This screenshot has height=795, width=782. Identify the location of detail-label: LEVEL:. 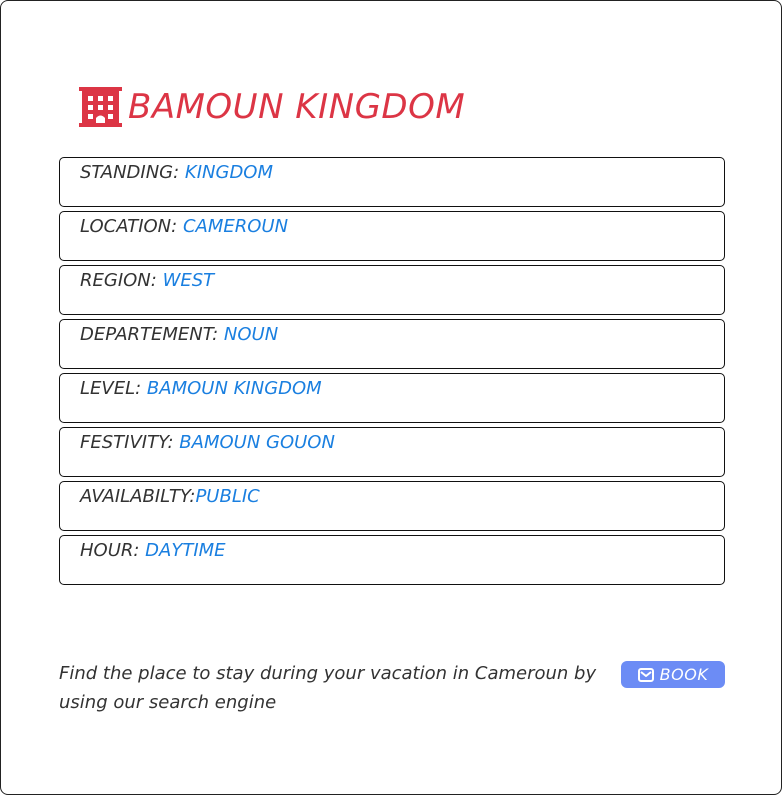
(113, 388).